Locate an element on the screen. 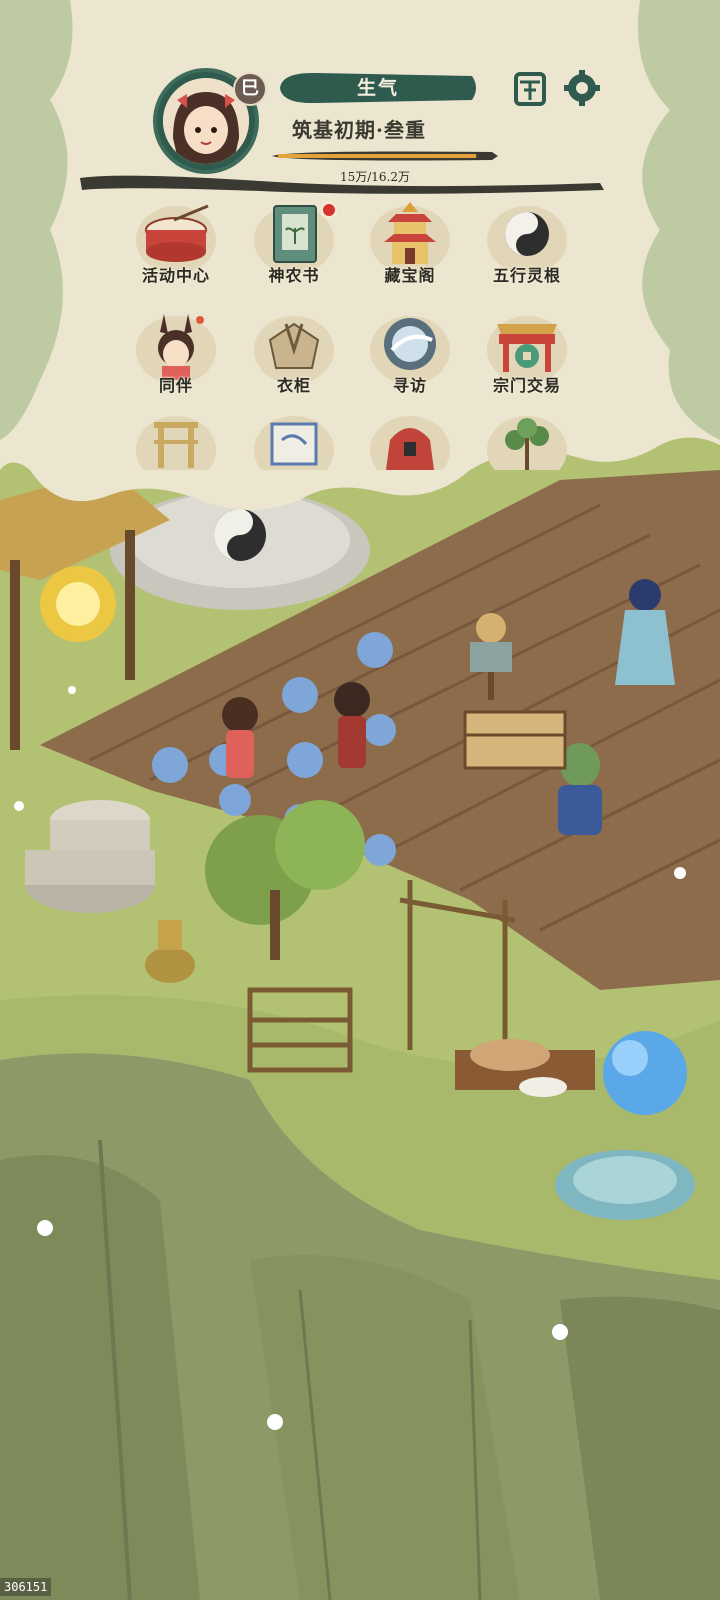 This screenshot has width=720, height=1600. event-center-button: 活动中心 is located at coordinates (176, 250).